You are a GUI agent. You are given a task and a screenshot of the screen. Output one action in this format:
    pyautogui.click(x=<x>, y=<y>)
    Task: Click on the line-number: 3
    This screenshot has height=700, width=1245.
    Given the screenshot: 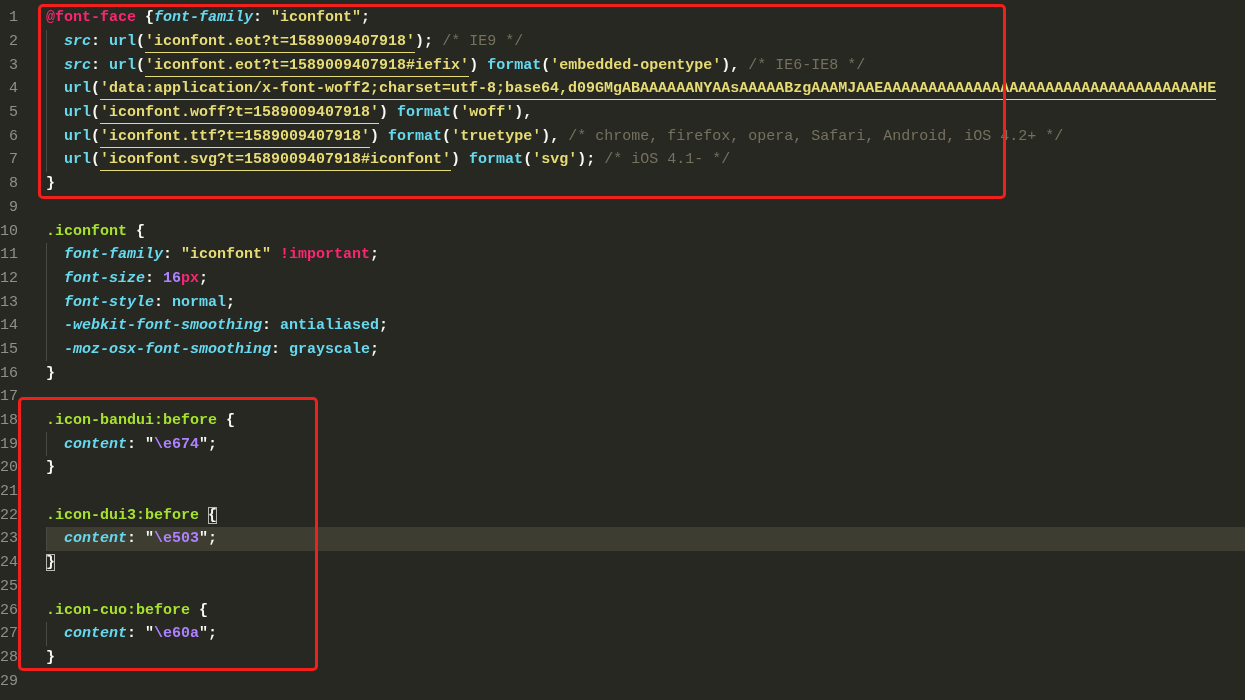 What is the action you would take?
    pyautogui.click(x=13, y=65)
    